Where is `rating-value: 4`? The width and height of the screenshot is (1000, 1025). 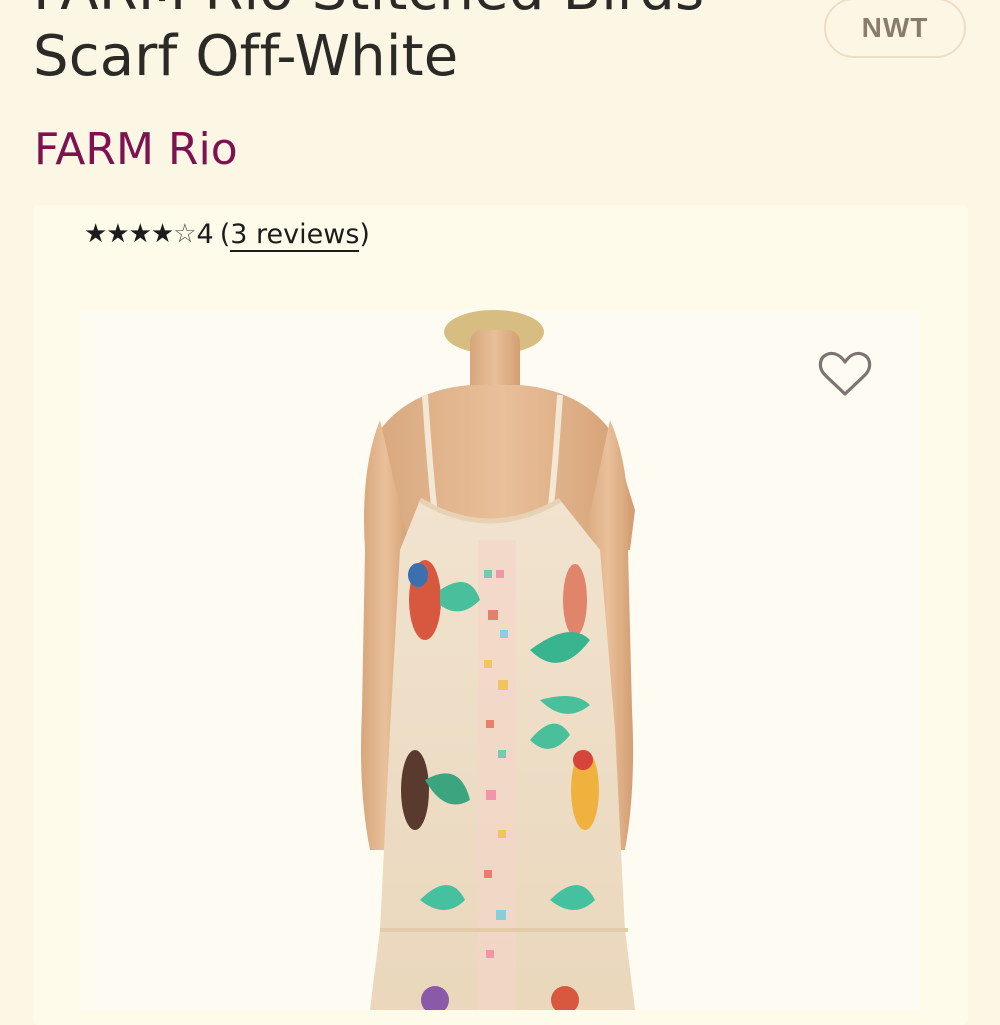 rating-value: 4 is located at coordinates (205, 234).